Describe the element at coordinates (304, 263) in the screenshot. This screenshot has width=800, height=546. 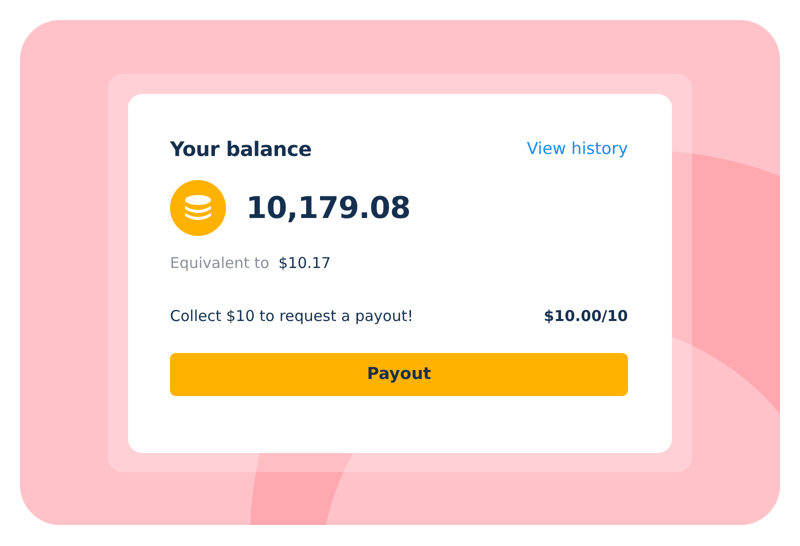
I see `equivalent-value: $10.17` at that location.